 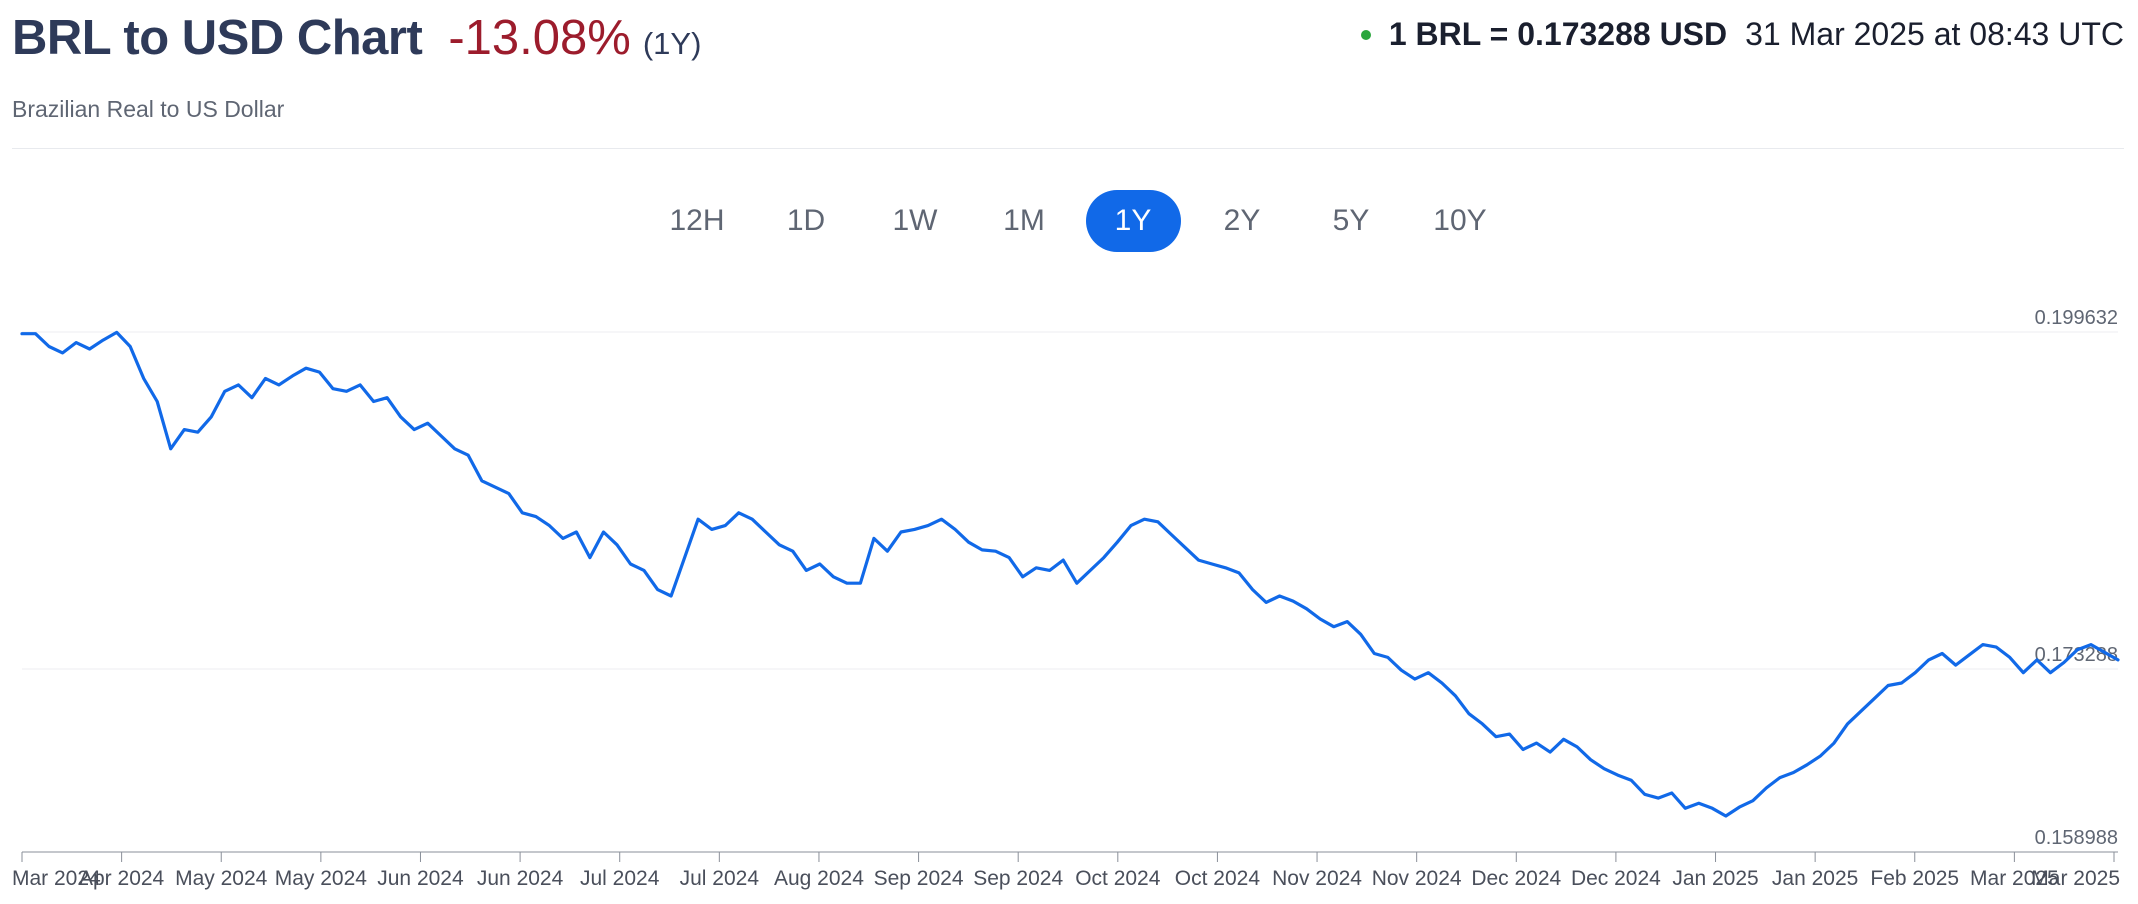 What do you see at coordinates (1133, 221) in the screenshot?
I see `tab-1y: 1Y` at bounding box center [1133, 221].